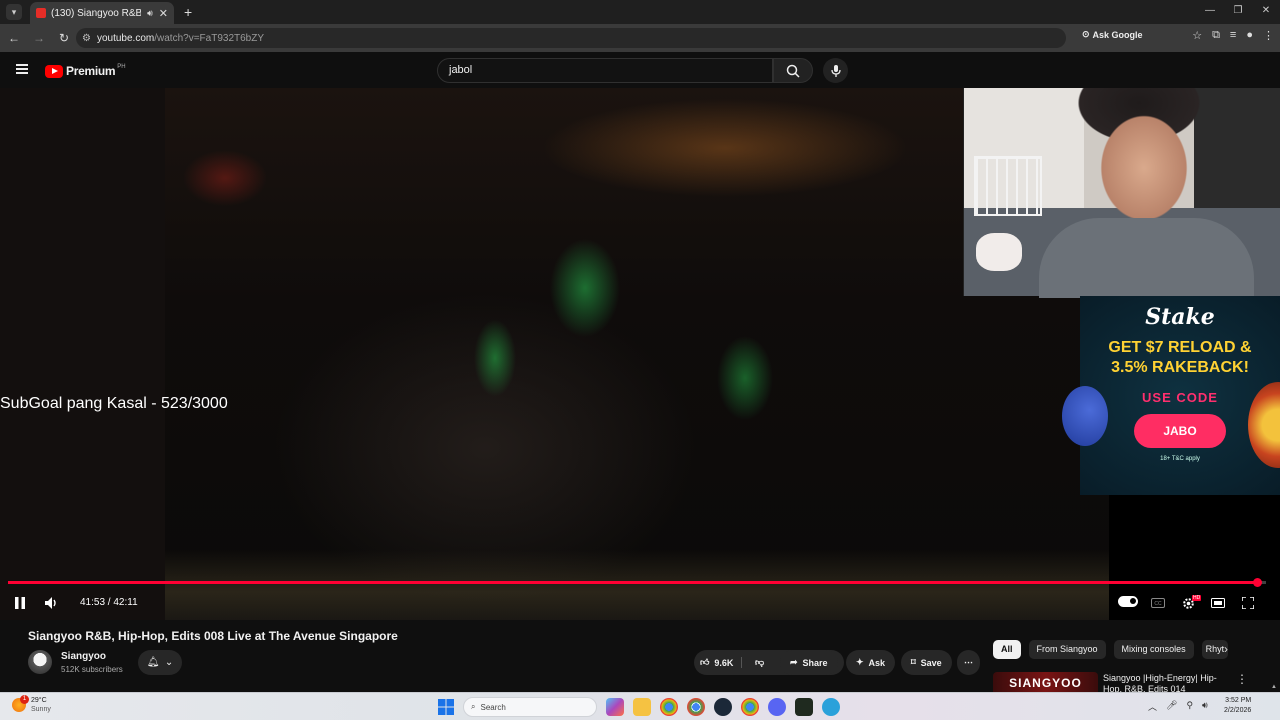 Image resolution: width=1280 pixels, height=720 pixels. Describe the element at coordinates (1067, 649) in the screenshot. I see `chip-from-channel: From Siangyoo` at that location.